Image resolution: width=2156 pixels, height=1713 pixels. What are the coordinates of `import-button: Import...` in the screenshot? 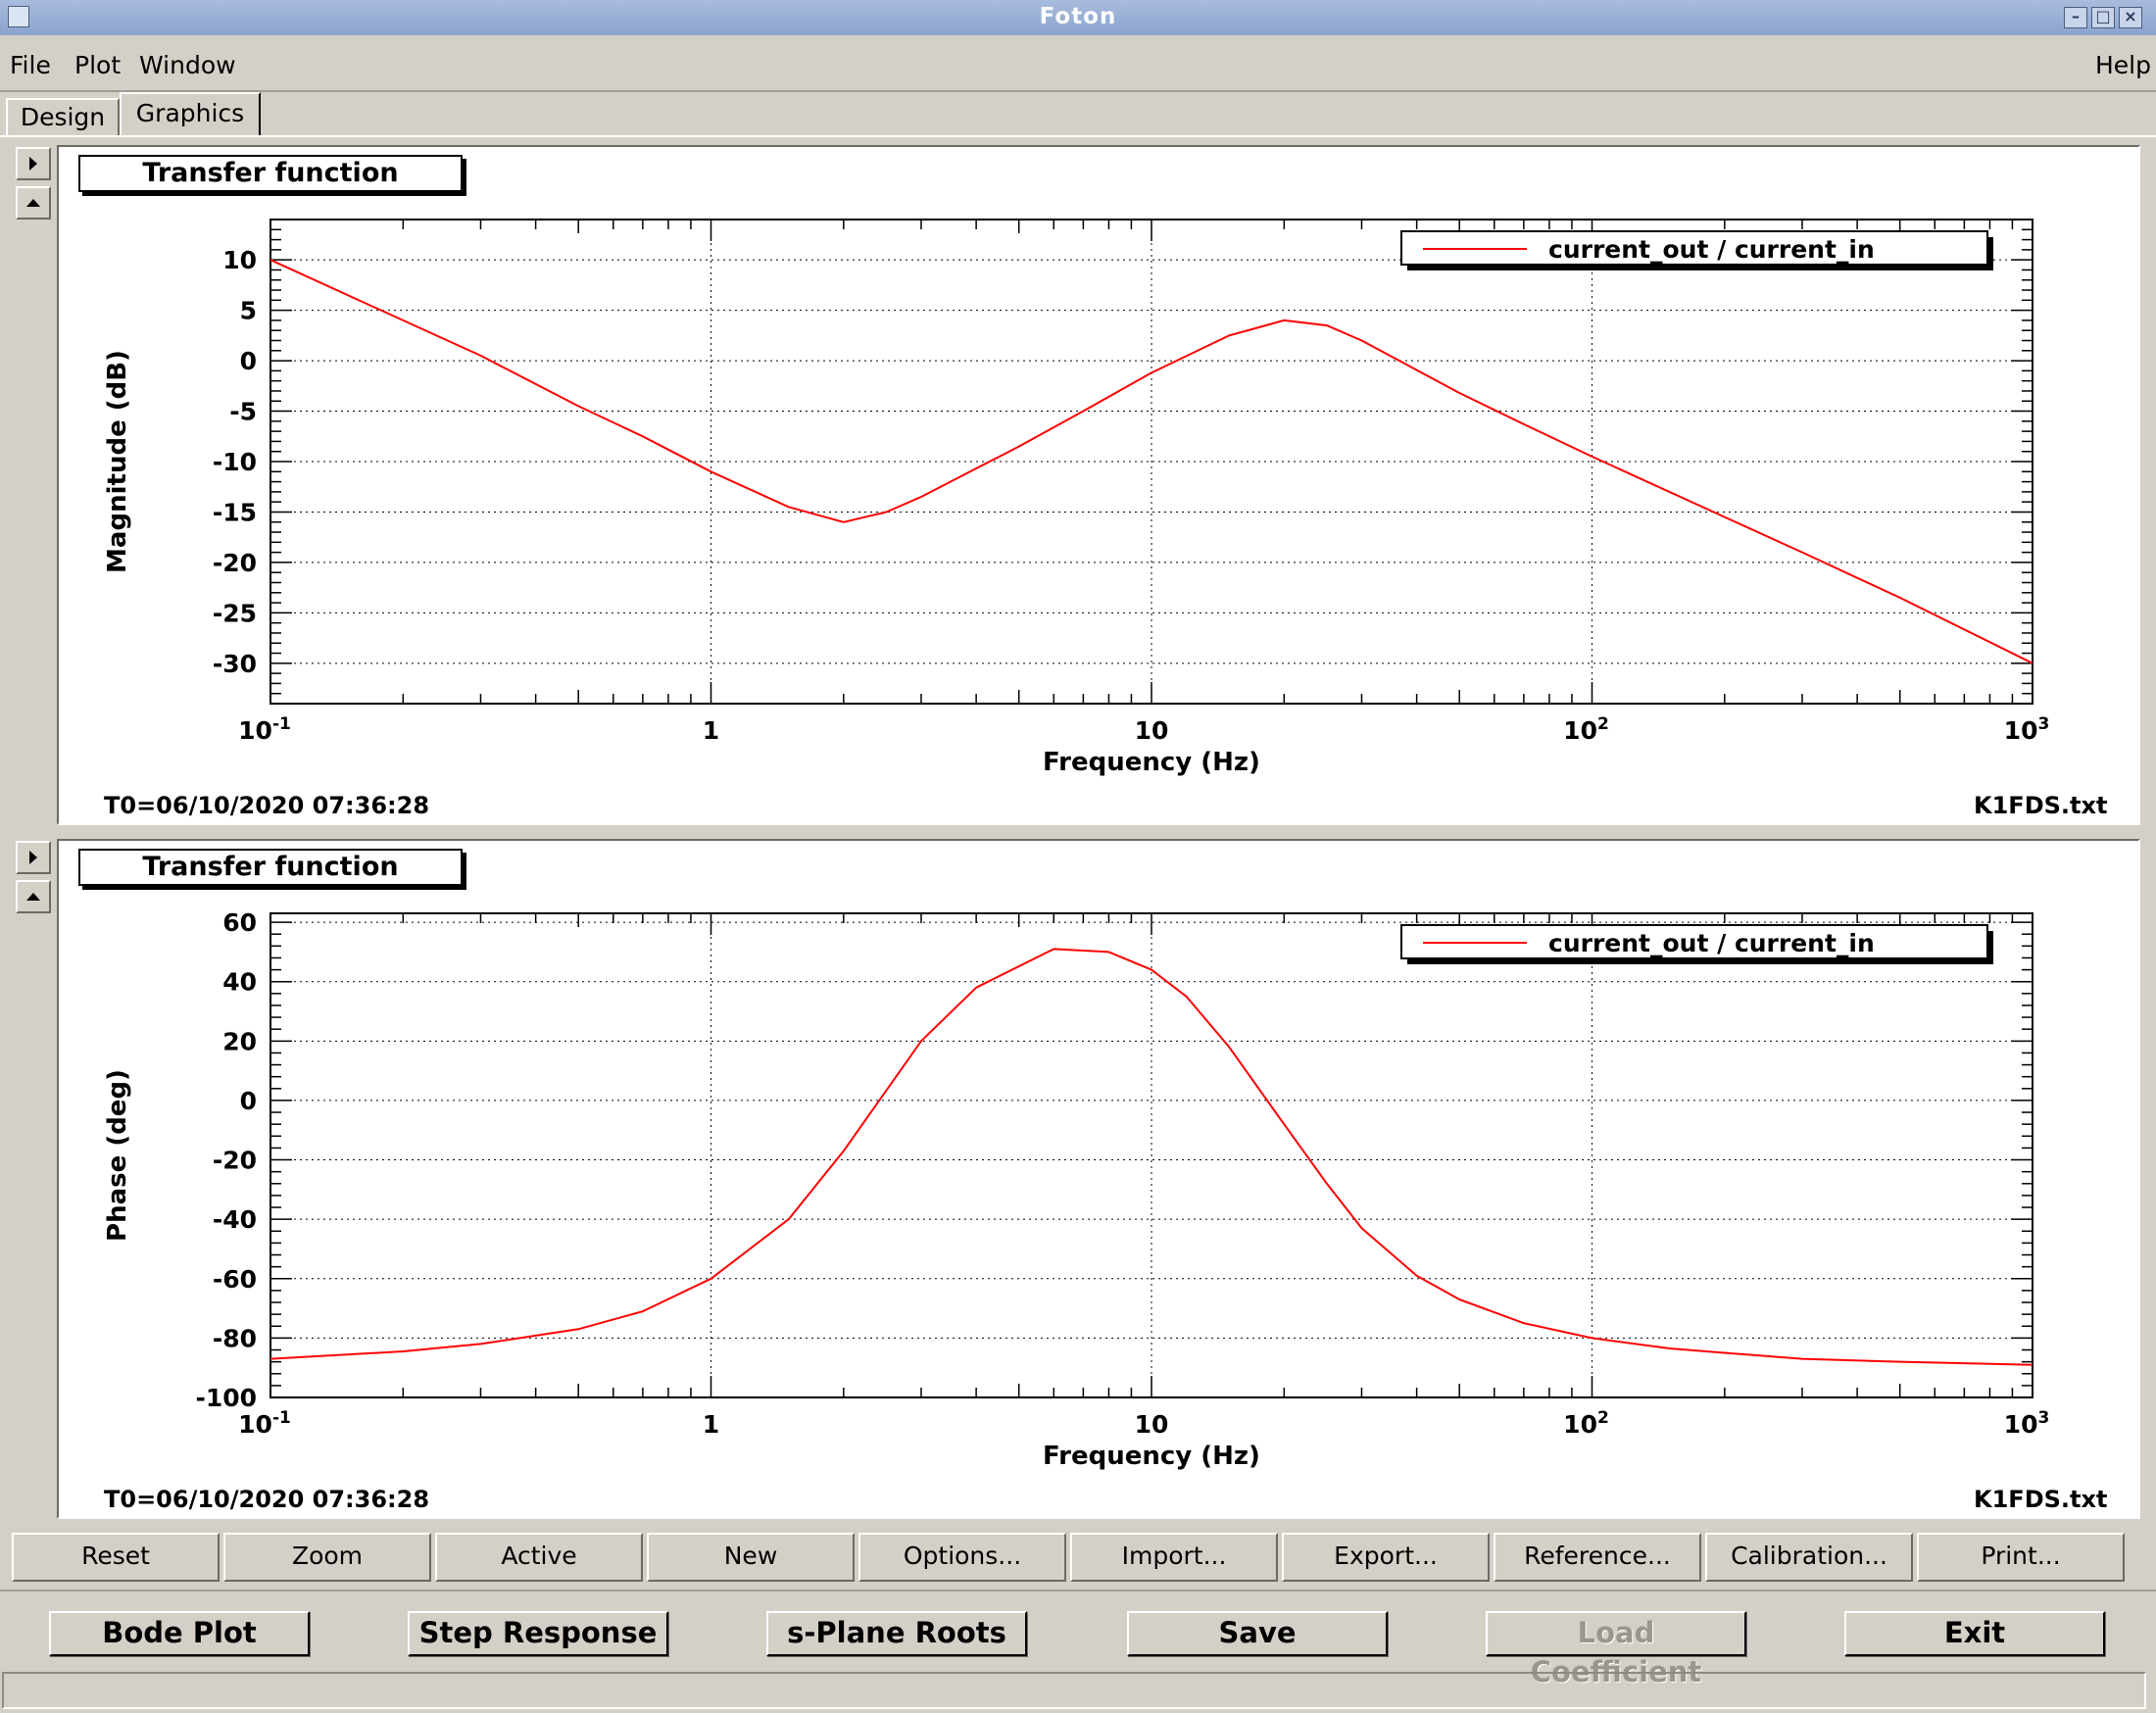 It's located at (1174, 1558).